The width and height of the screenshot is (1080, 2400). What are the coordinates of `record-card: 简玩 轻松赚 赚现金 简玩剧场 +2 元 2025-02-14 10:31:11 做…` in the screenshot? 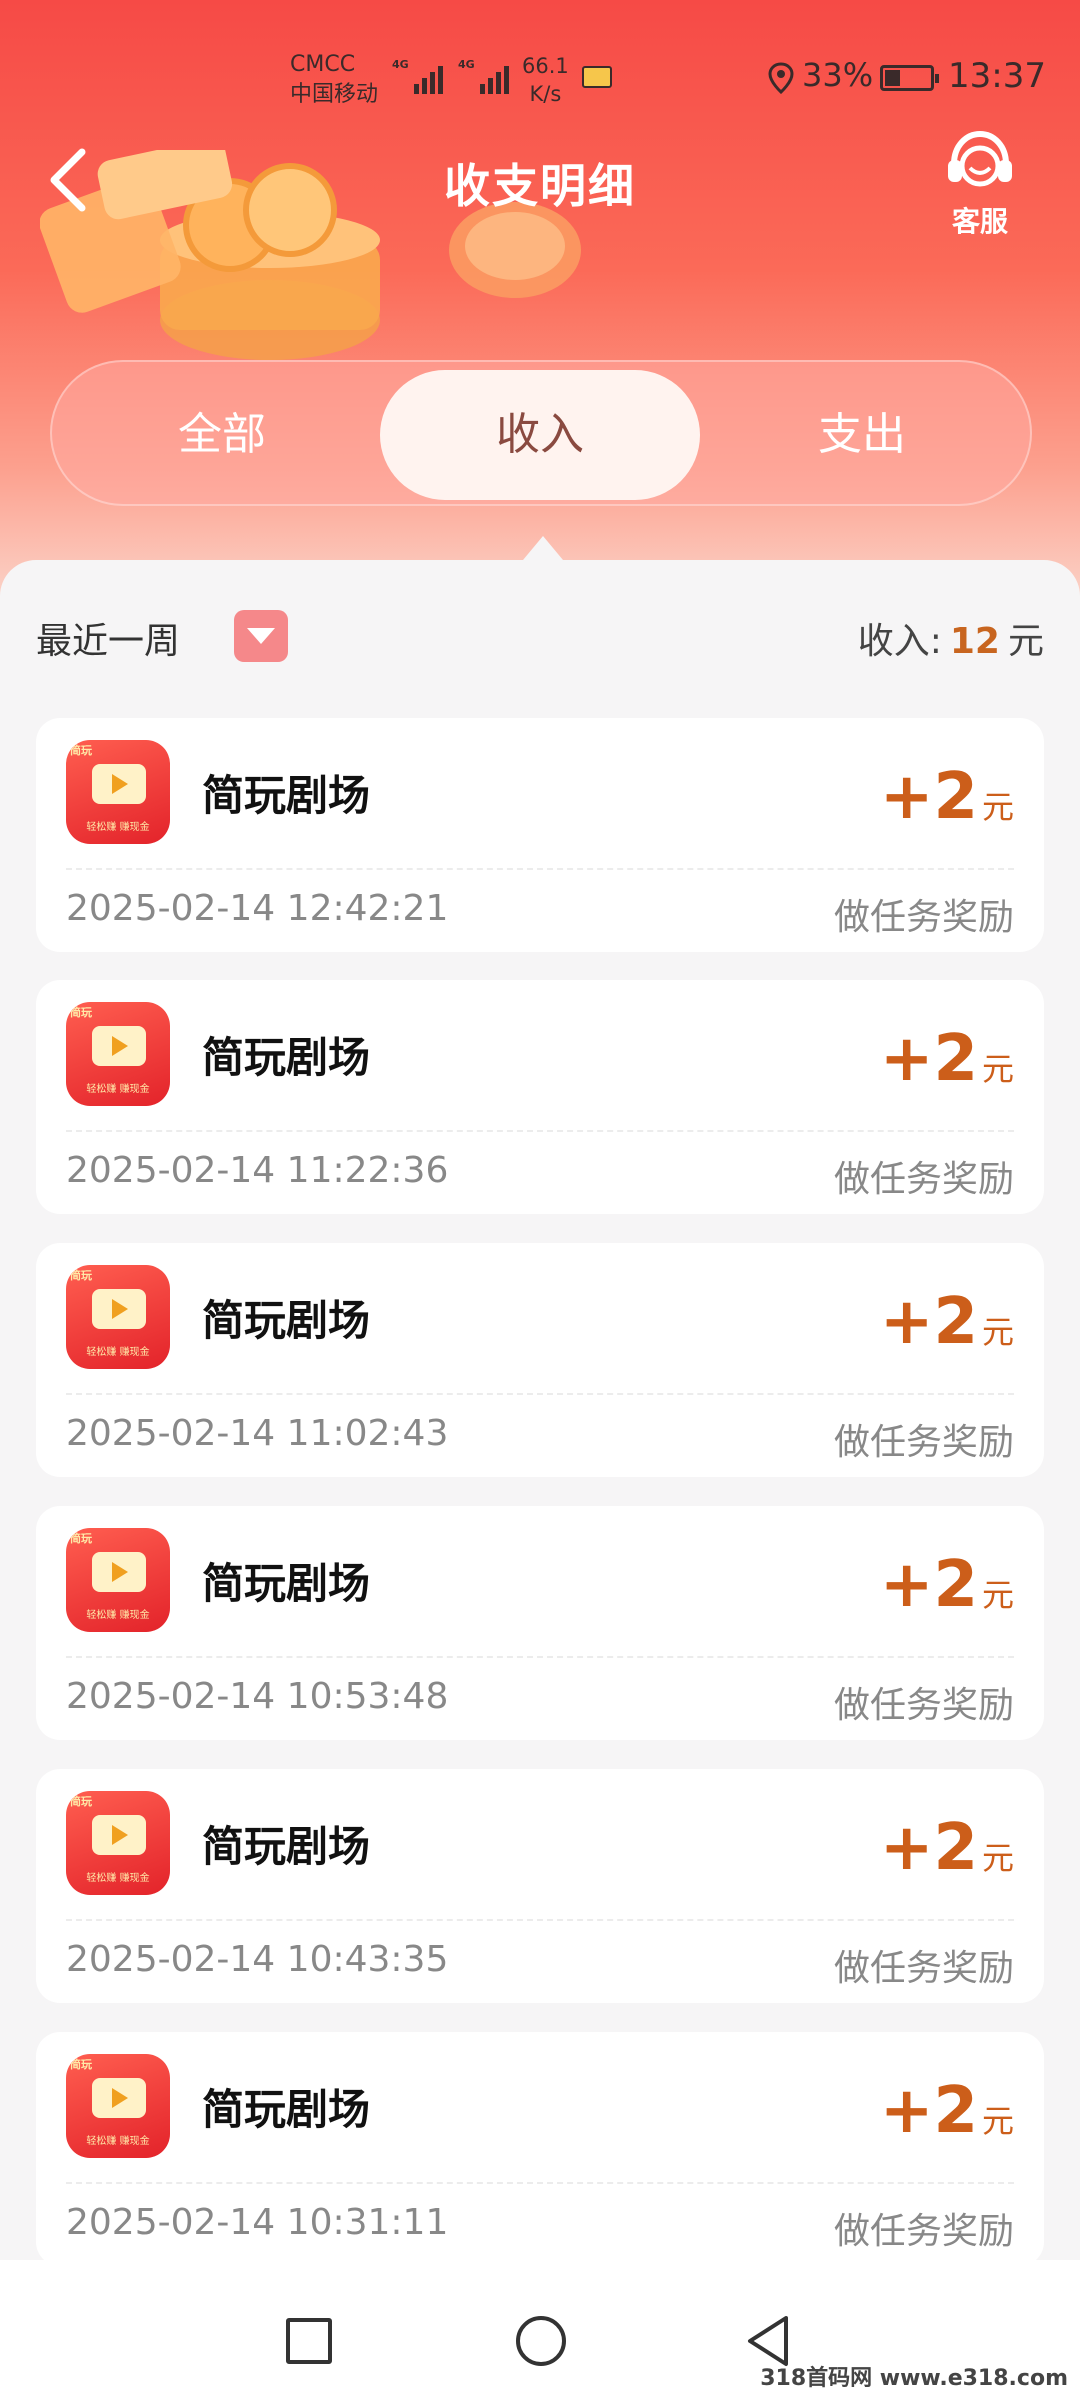 It's located at (540, 2149).